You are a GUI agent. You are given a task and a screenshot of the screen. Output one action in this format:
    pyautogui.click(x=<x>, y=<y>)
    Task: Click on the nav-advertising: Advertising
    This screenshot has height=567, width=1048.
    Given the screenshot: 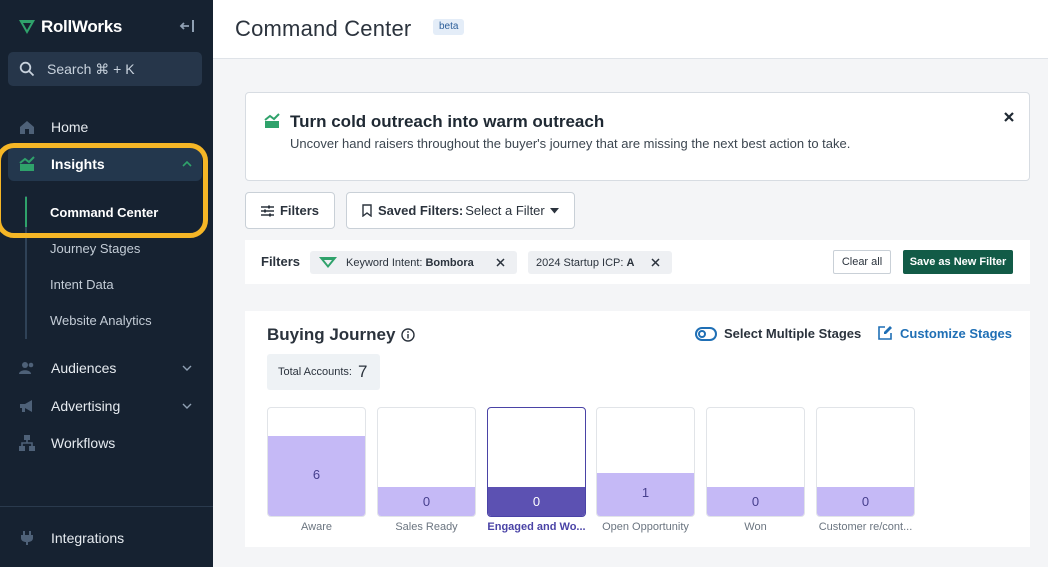 What is the action you would take?
    pyautogui.click(x=105, y=406)
    